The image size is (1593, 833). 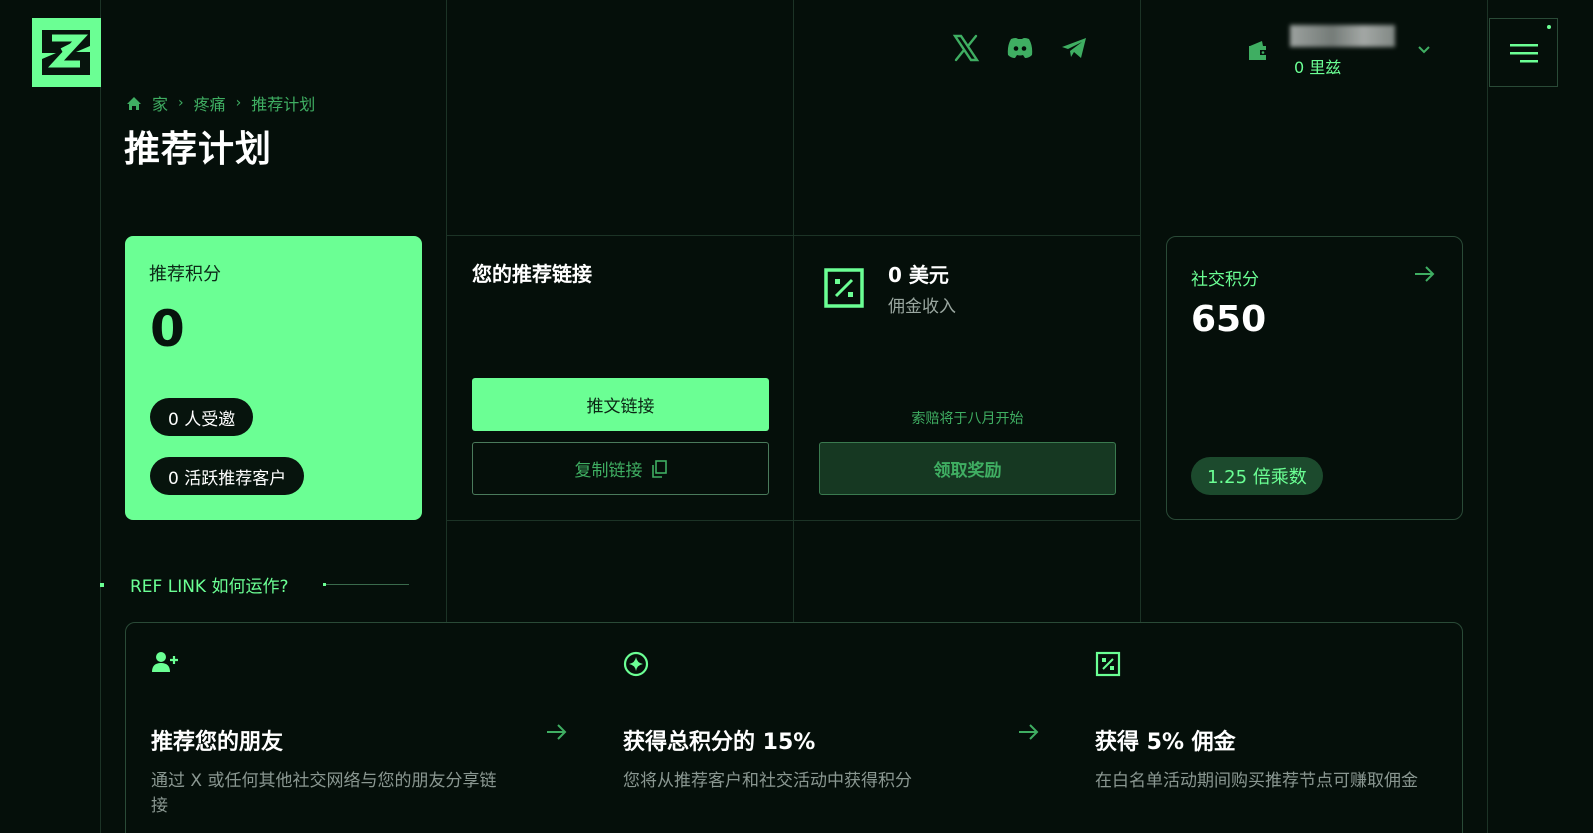 I want to click on how-it-works-heading: REF LINK 如何运作?, so click(x=254, y=584).